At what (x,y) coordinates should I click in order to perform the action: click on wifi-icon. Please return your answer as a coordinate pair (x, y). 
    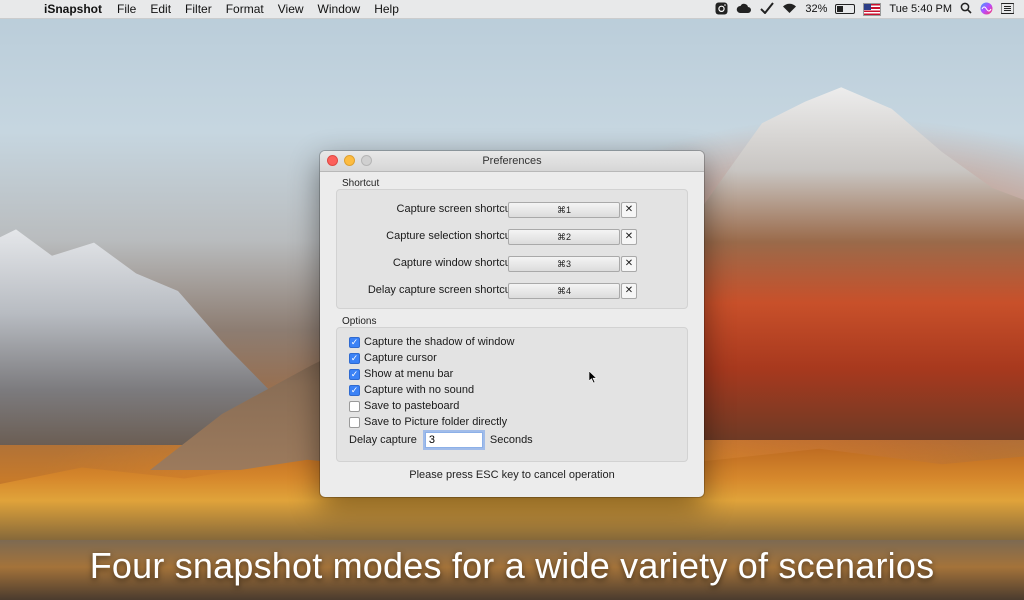
    Looking at the image, I should click on (789, 9).